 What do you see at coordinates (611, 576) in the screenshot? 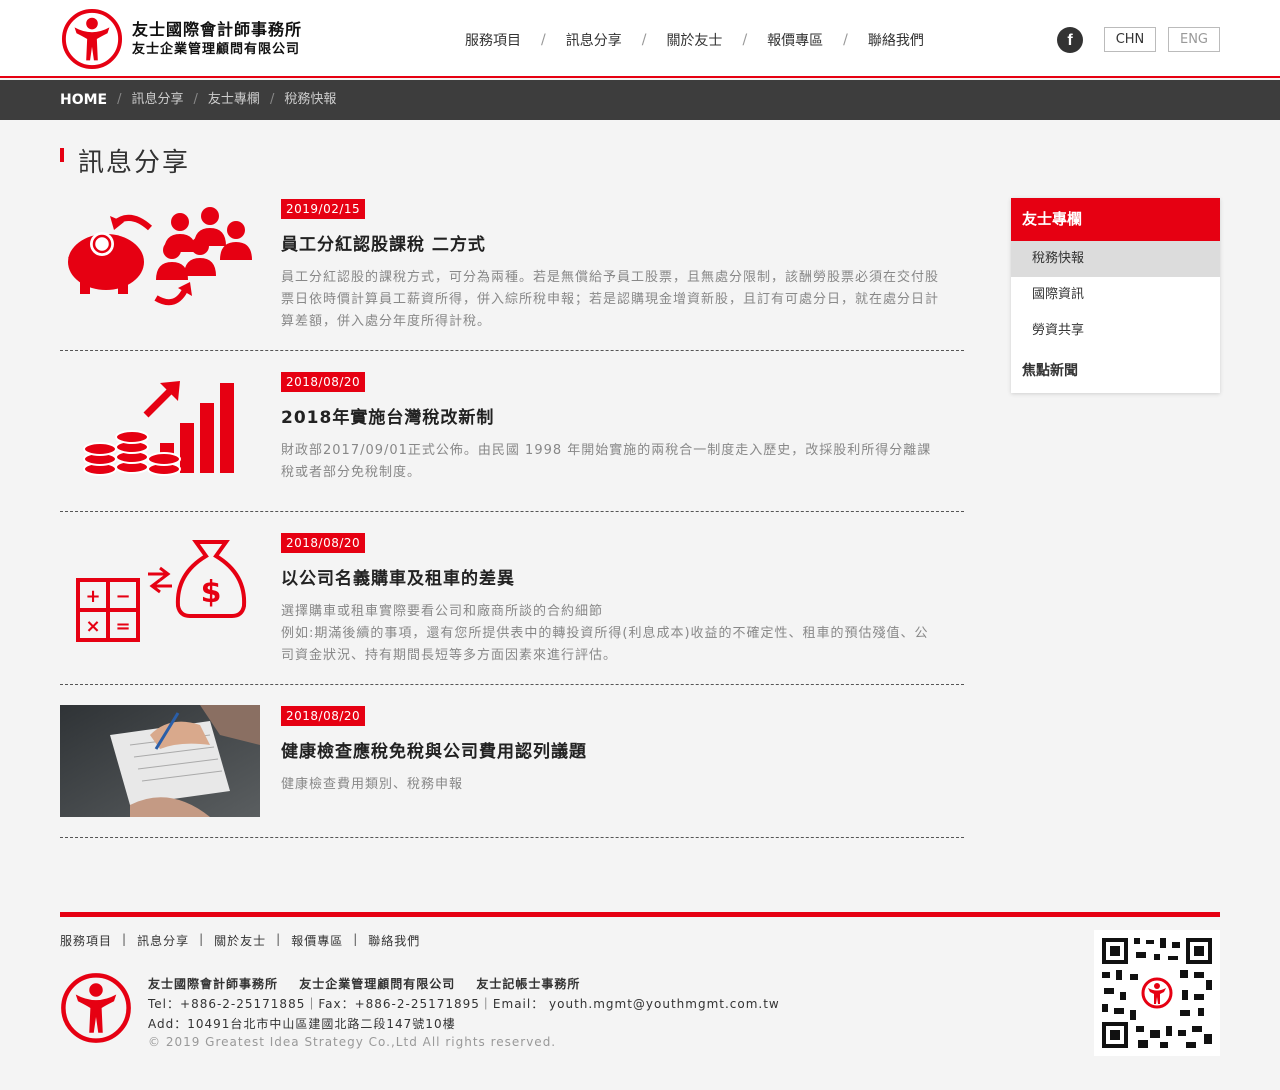
I see `article-title: 以公司名義購車及租車的差異` at bounding box center [611, 576].